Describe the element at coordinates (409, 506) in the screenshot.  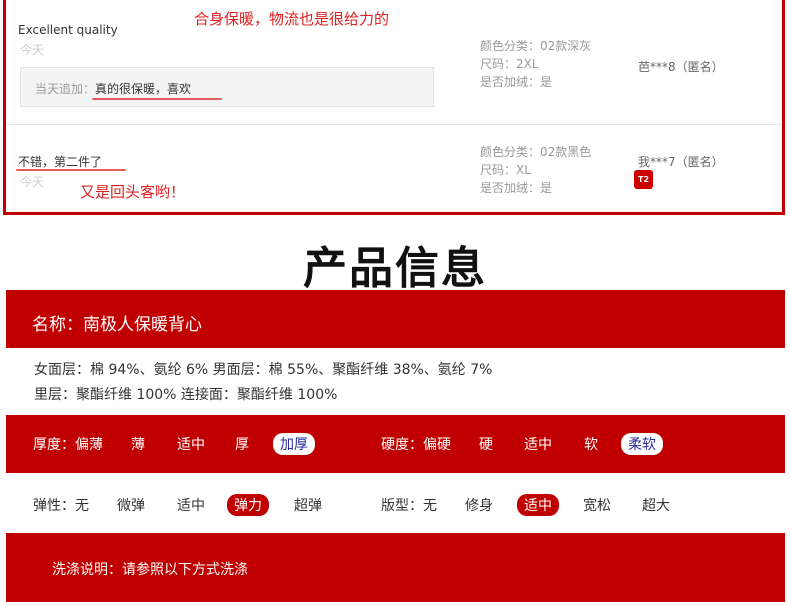
I see `fit-label: 版型：无` at that location.